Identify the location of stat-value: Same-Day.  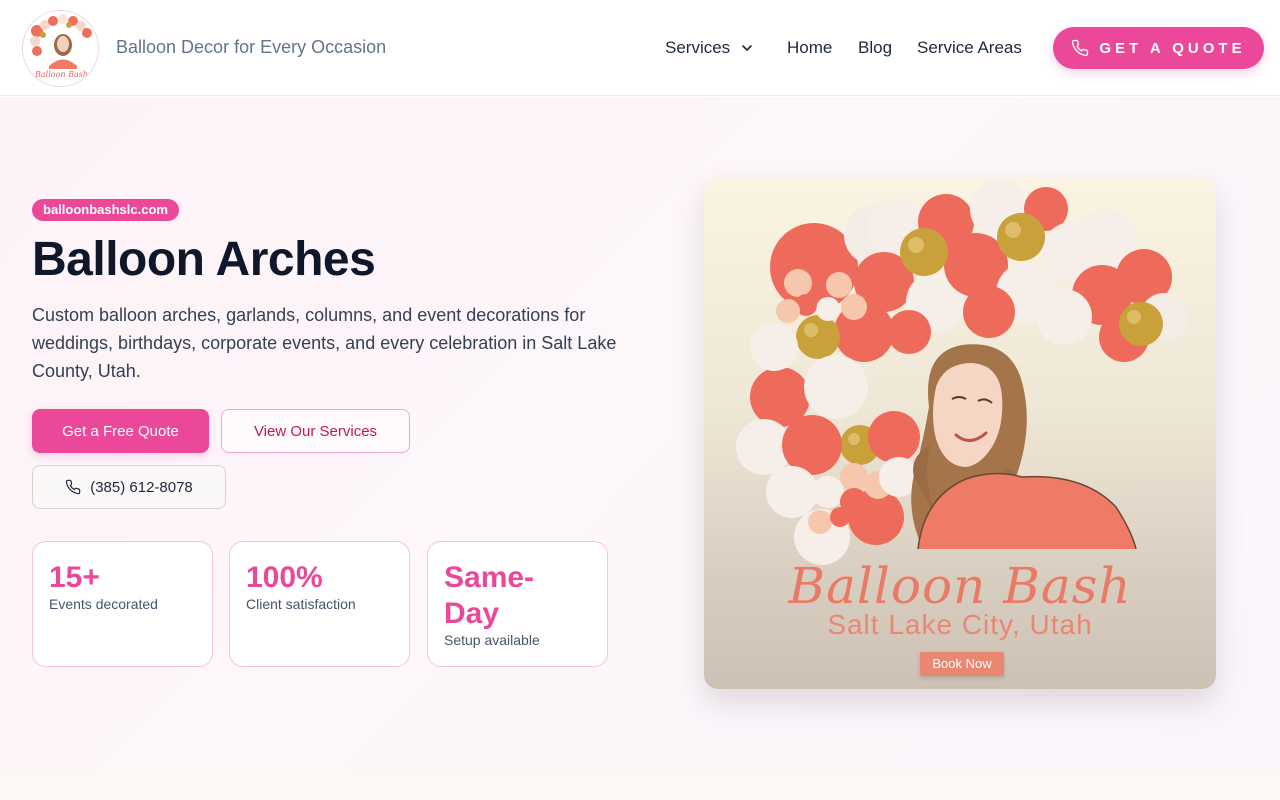
(489, 595).